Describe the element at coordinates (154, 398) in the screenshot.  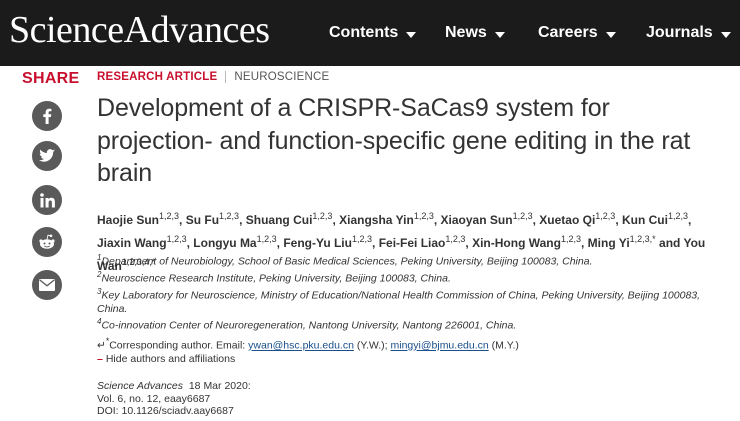
I see `citation-volume: Vol. 6, no. 12, eaay6687` at that location.